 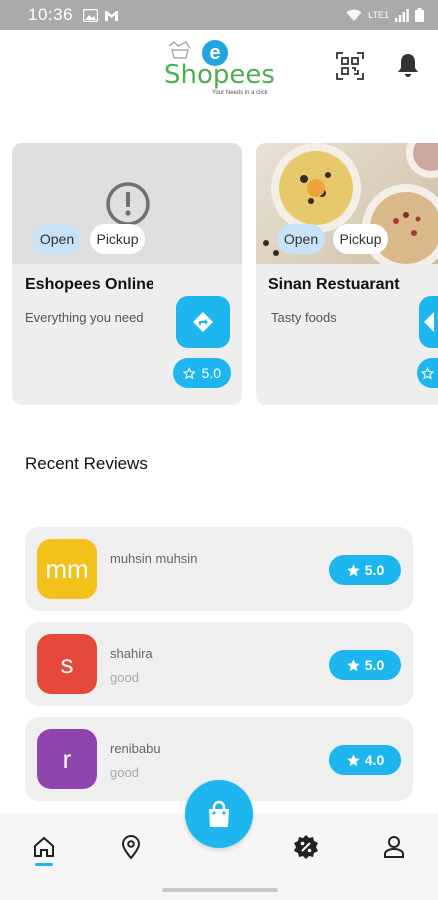 I want to click on eshopees-logo: e Shopees Your Needs in a click, so click(x=218, y=68).